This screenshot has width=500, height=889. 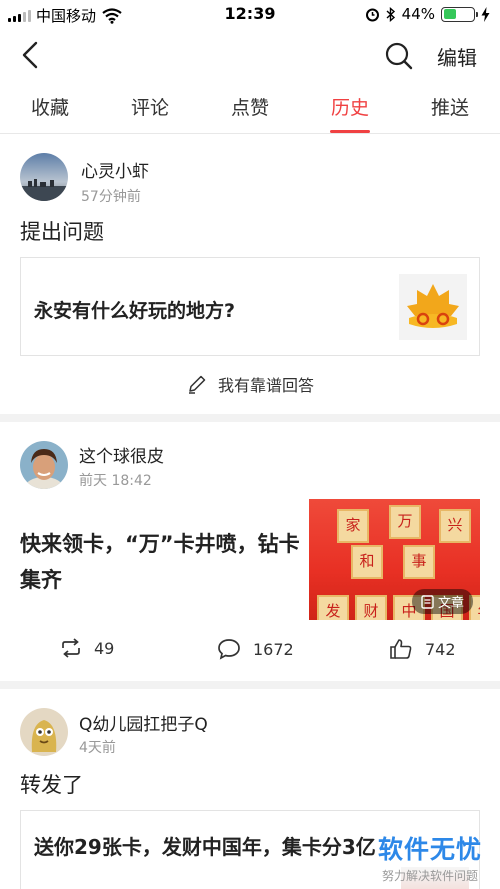 I want to click on search-icon, so click(x=399, y=56).